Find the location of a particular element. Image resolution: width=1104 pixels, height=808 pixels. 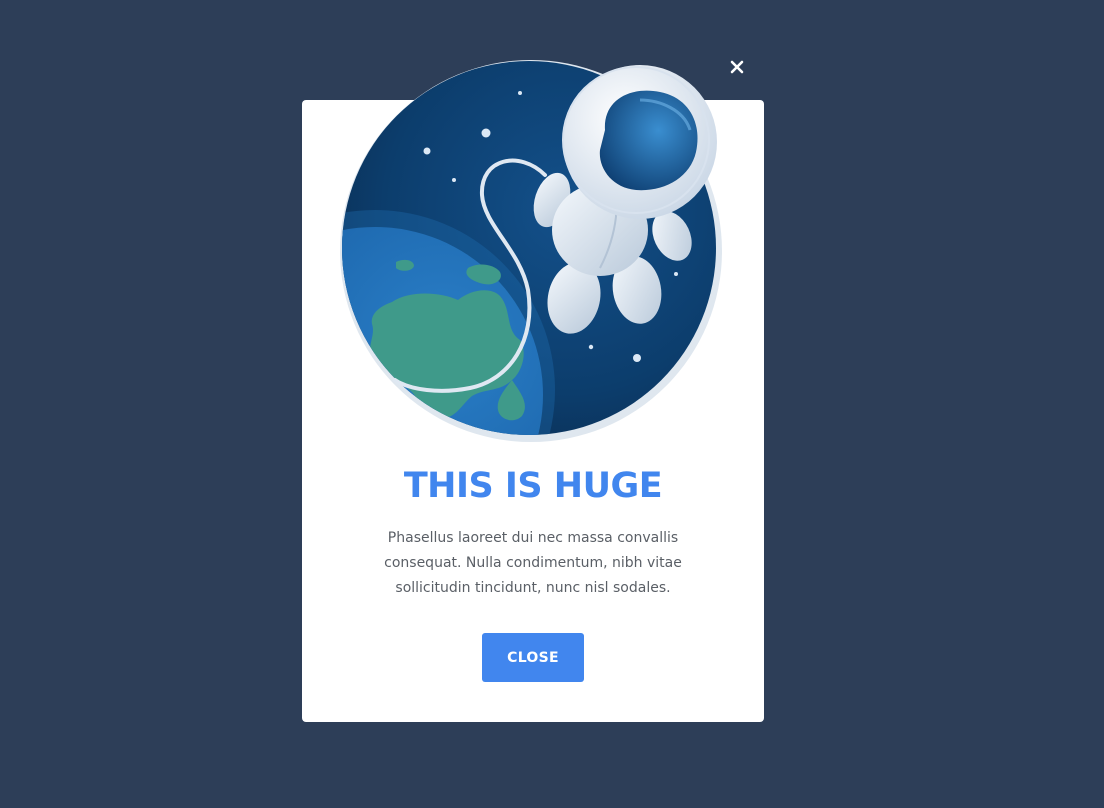

close-x-glyph is located at coordinates (737, 67).